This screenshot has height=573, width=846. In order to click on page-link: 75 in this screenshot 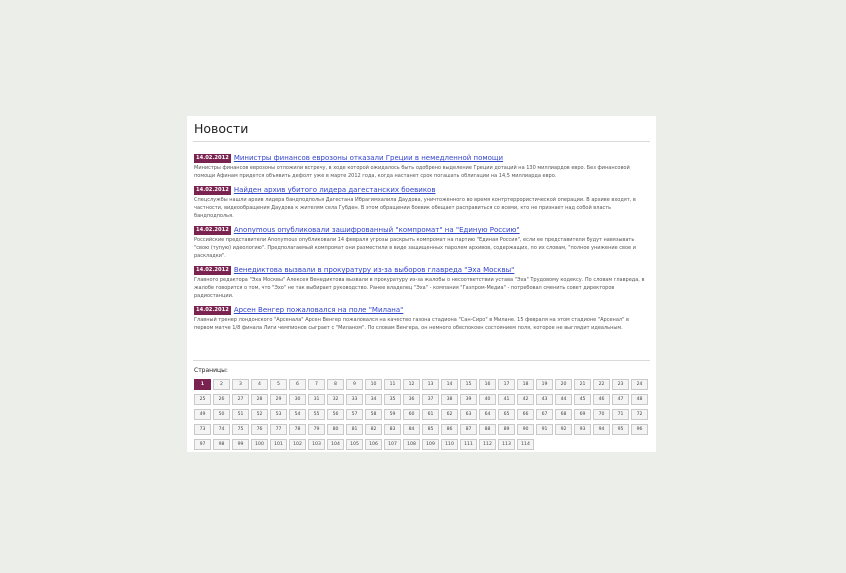, I will do `click(240, 429)`.